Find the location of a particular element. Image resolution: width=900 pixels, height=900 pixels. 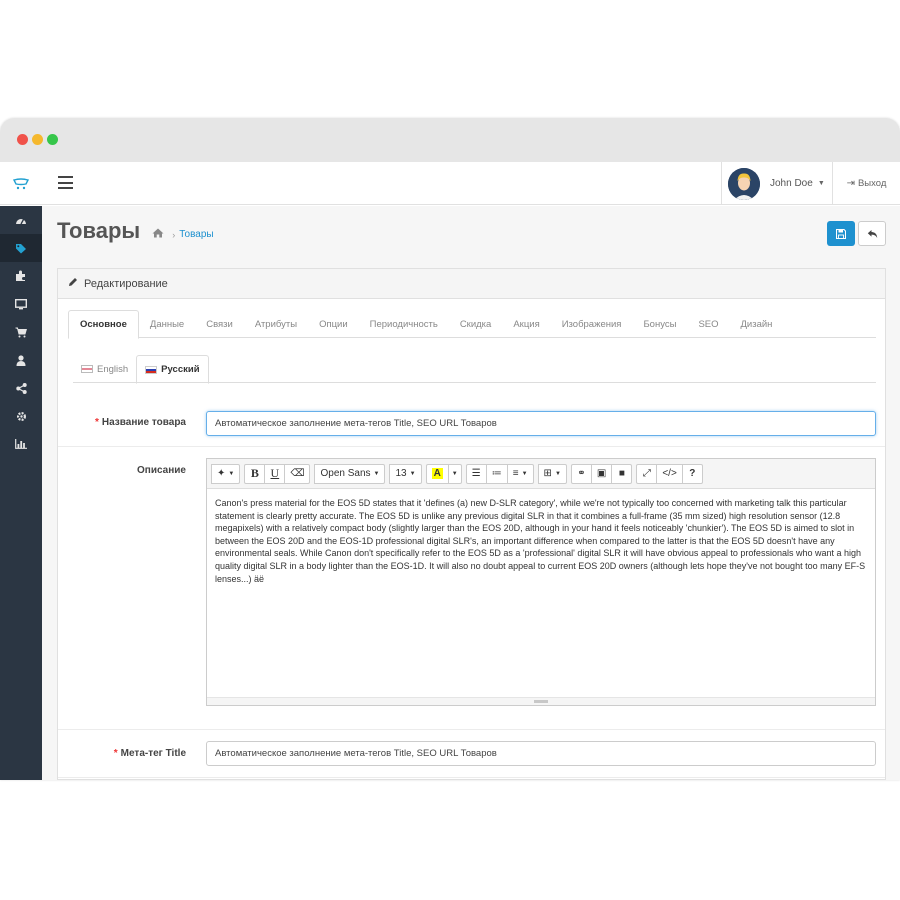

page-header: Товары › Товары is located at coordinates (135, 231).